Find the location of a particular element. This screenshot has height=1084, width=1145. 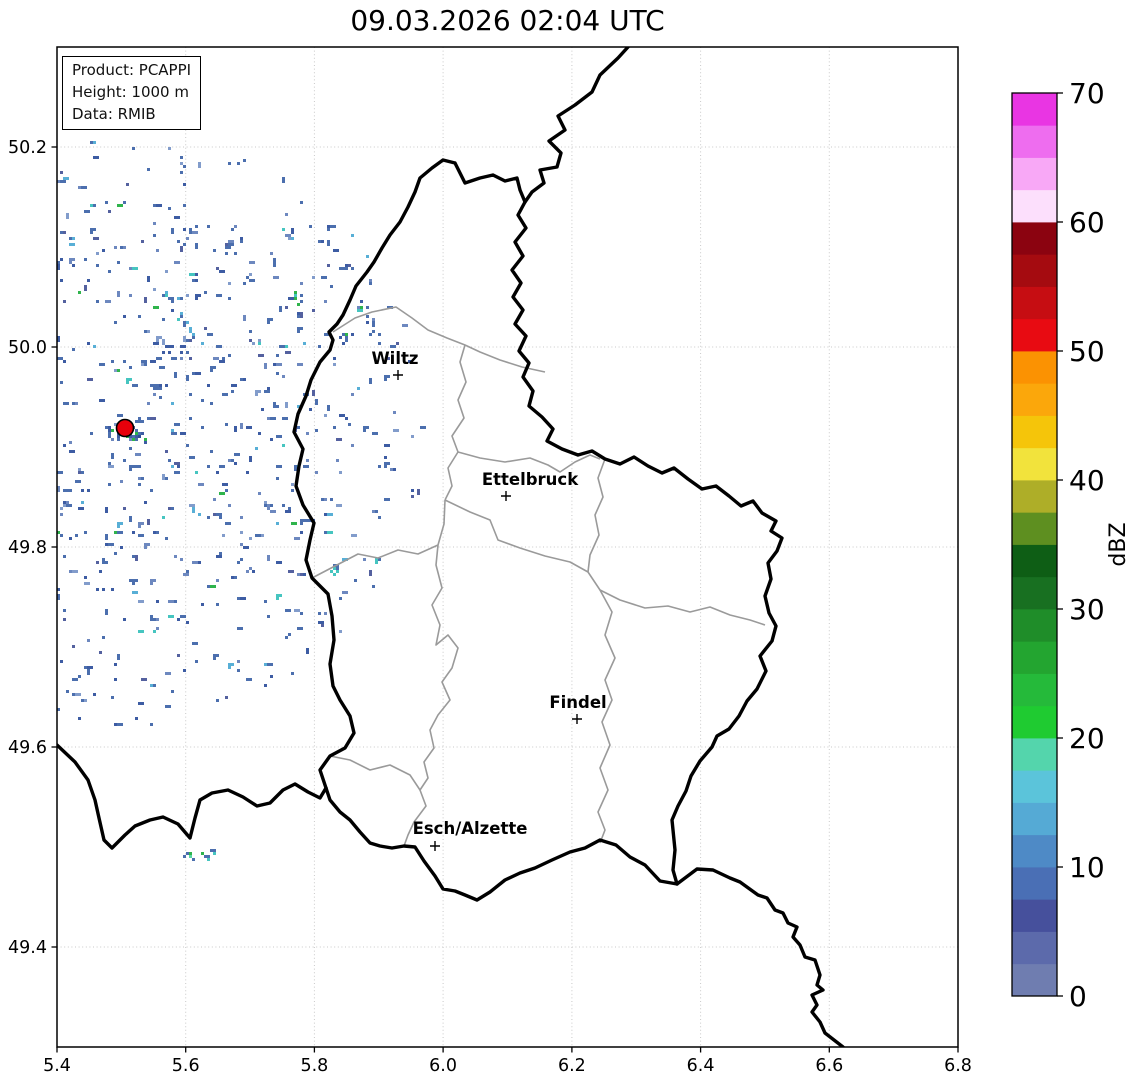

canton-border-line is located at coordinates (375, 773).